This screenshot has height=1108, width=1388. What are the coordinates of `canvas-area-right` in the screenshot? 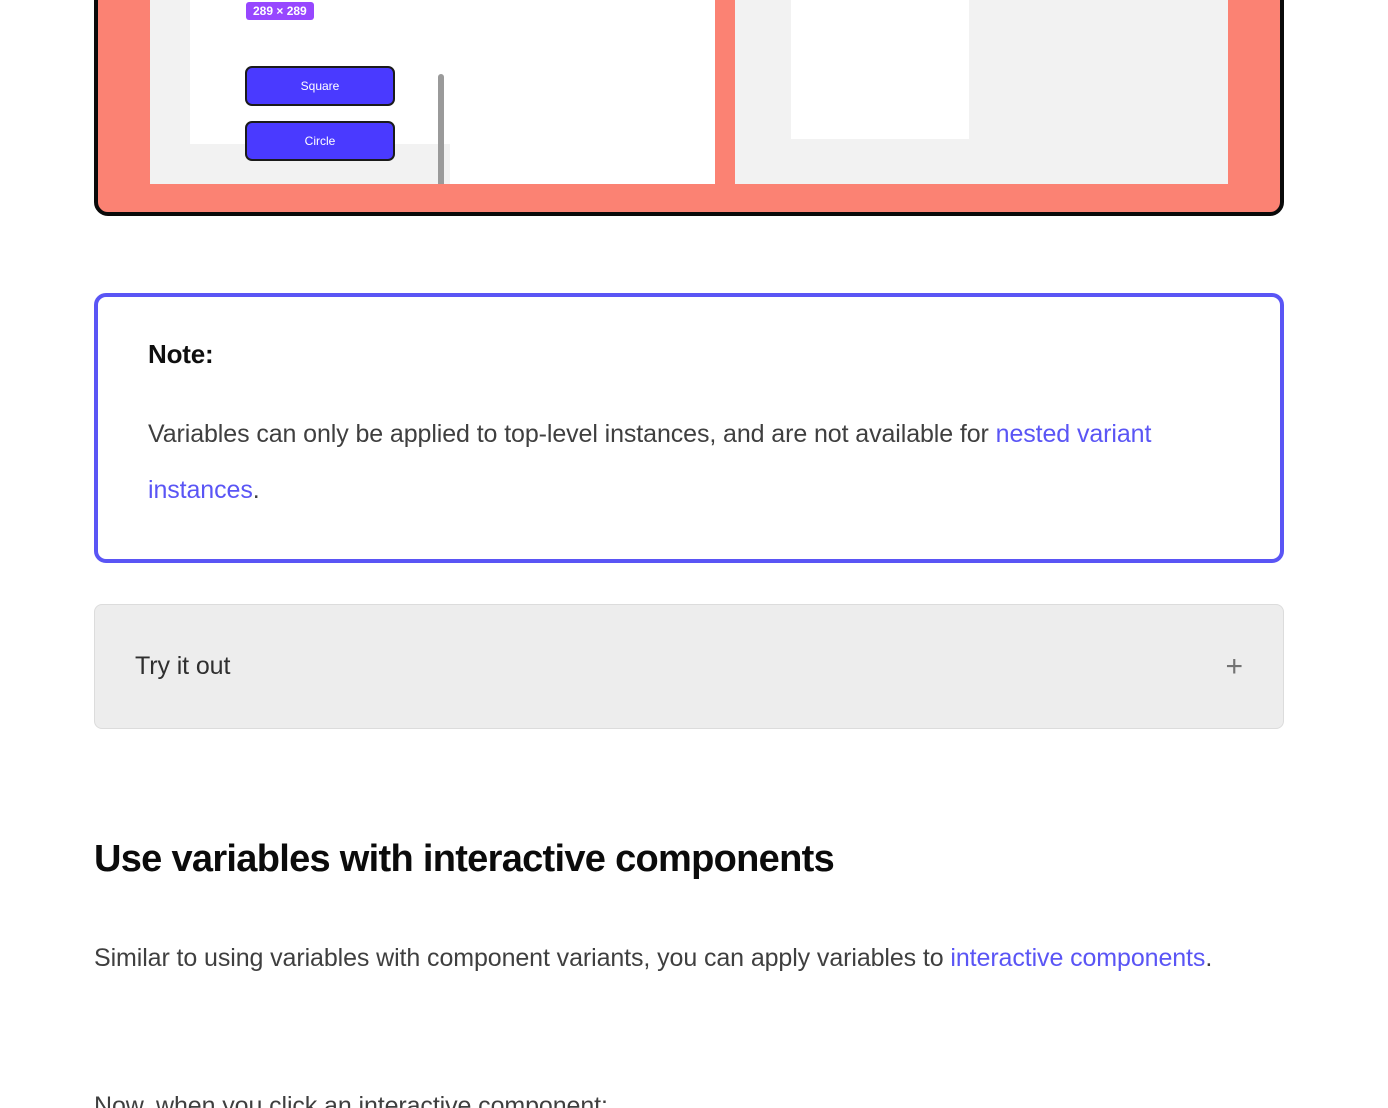 It's located at (880, 69).